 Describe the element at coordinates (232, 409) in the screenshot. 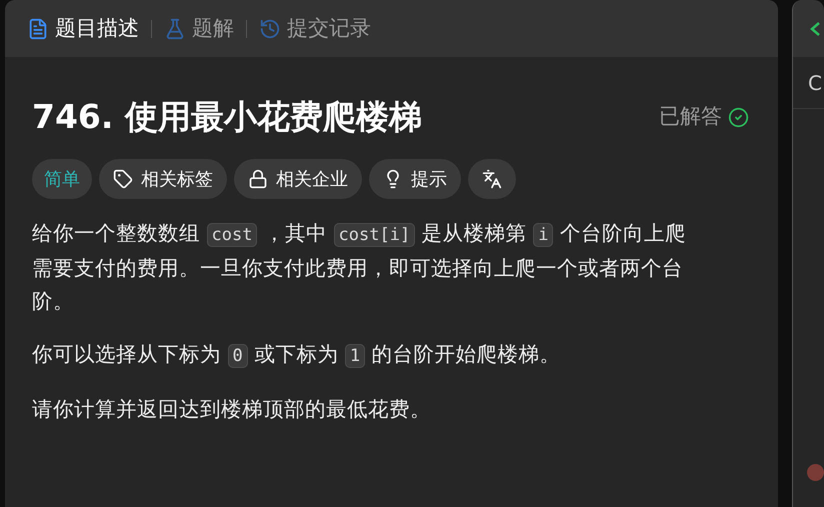

I see `description-paragraph: 请你计算并返回达到楼梯顶部的最低花费。` at that location.